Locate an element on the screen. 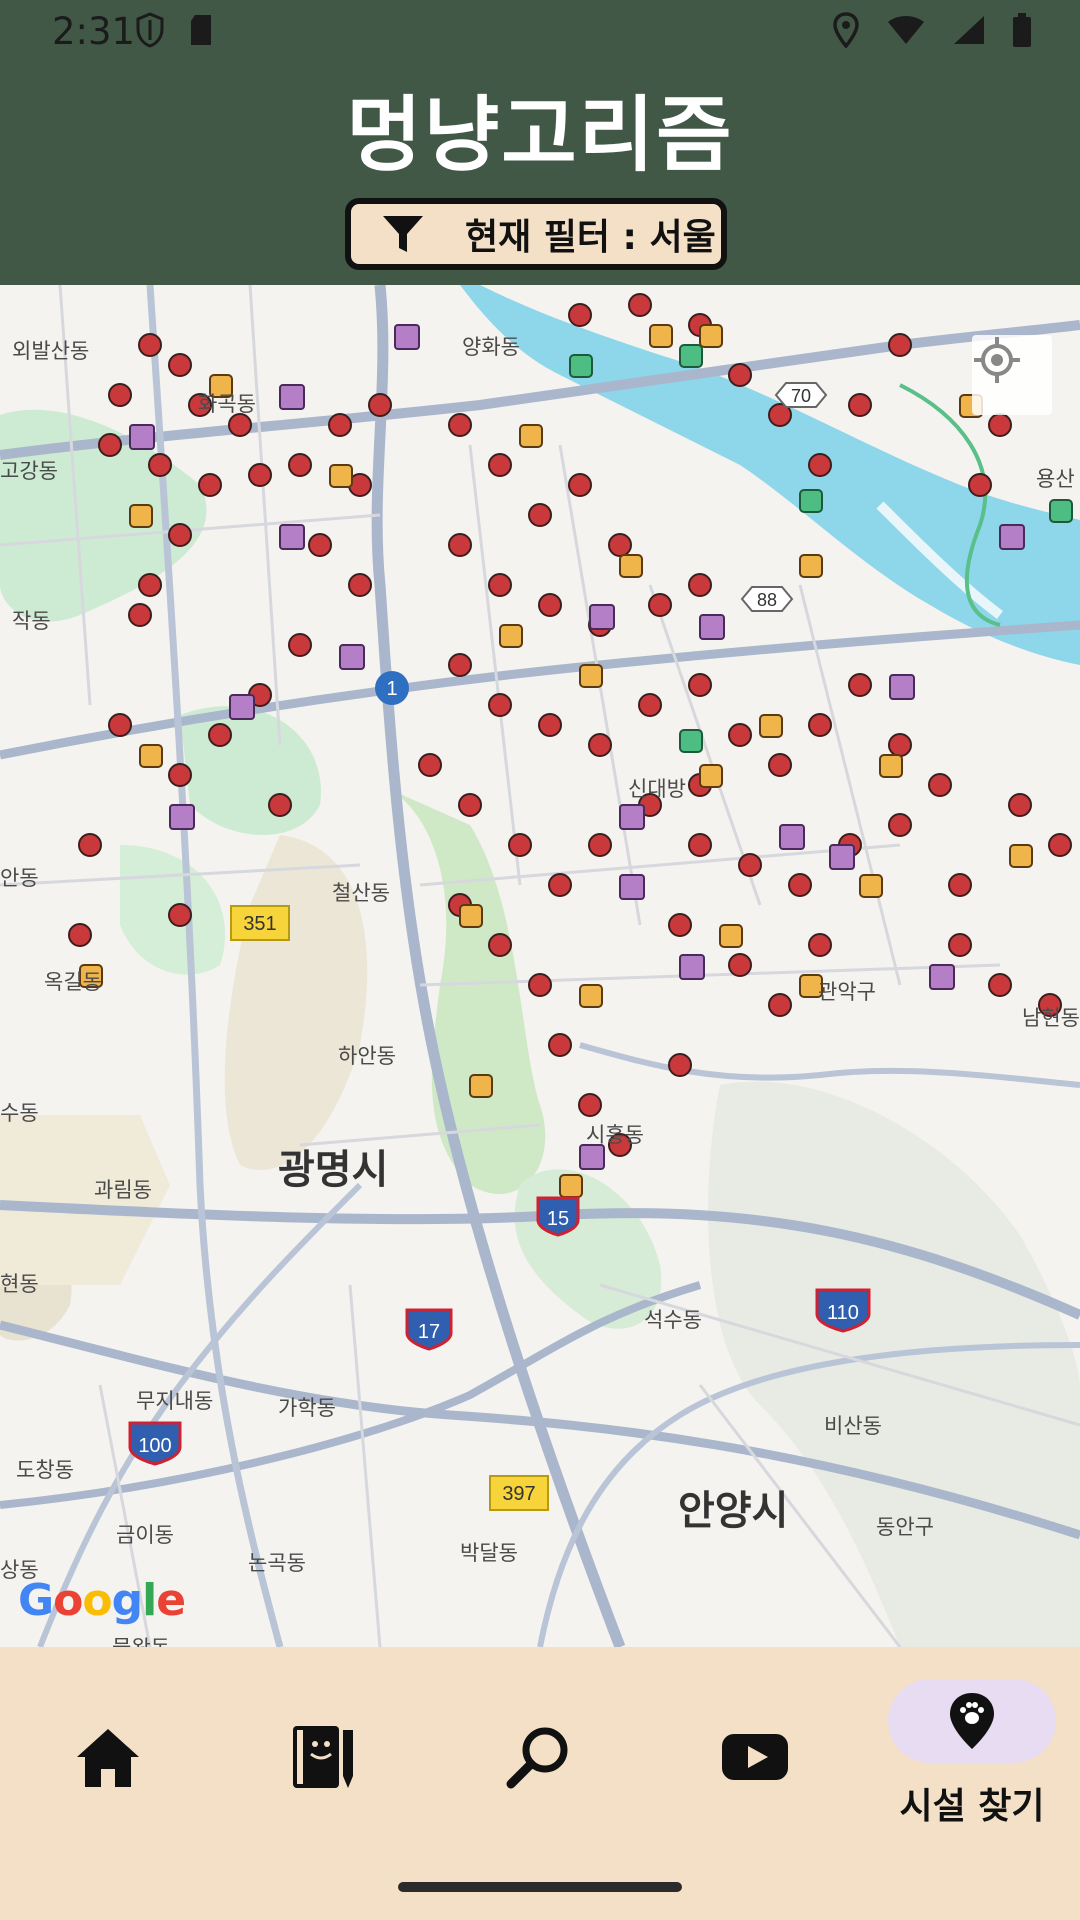 The width and height of the screenshot is (1080, 1920). map-label: 동안구 is located at coordinates (905, 1527).